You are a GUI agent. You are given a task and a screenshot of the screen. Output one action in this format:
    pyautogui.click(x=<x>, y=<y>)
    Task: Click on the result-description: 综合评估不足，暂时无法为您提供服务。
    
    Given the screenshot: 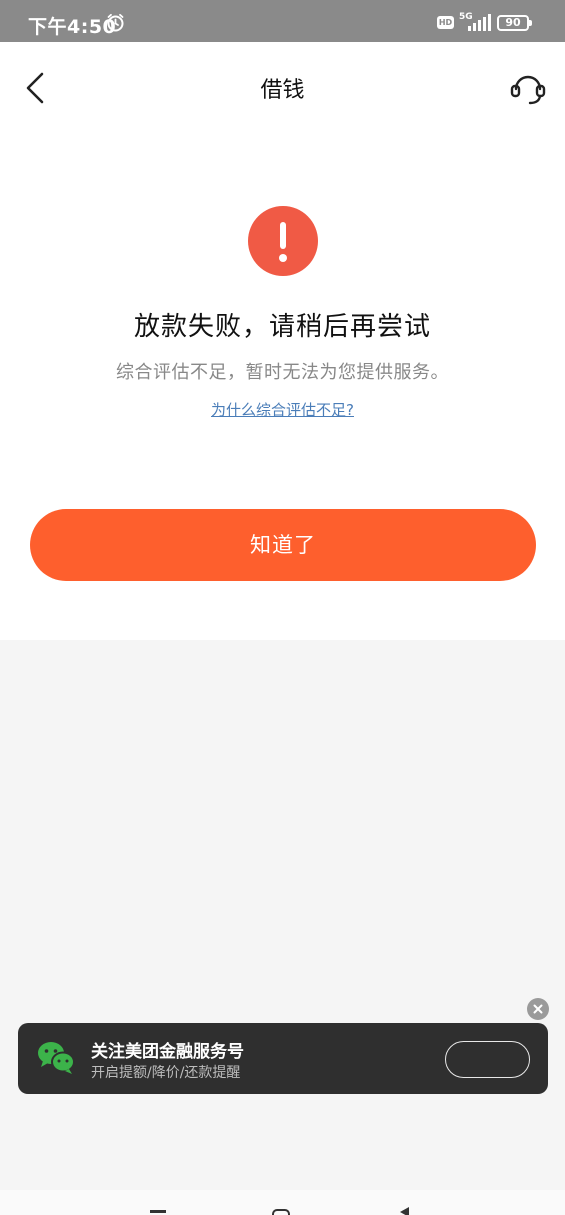 What is the action you would take?
    pyautogui.click(x=282, y=372)
    